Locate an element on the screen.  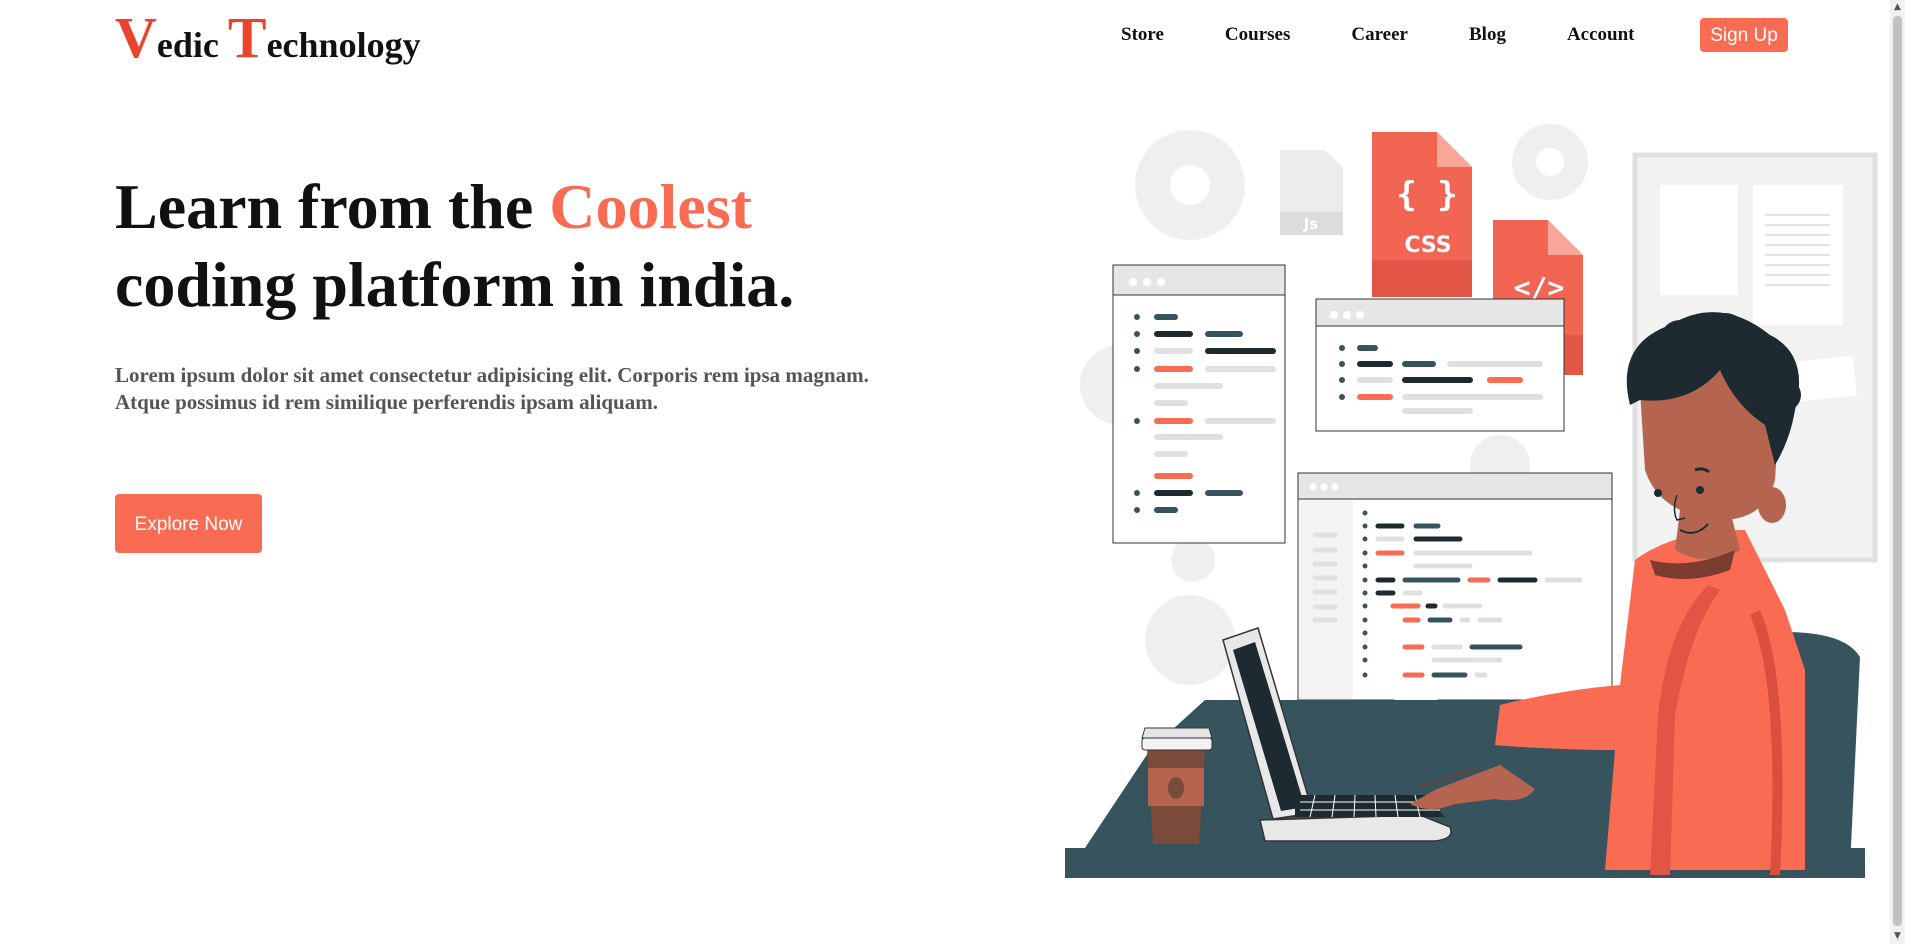
top-nav: Store Courses Career Blog Account is located at coordinates (1378, 35).